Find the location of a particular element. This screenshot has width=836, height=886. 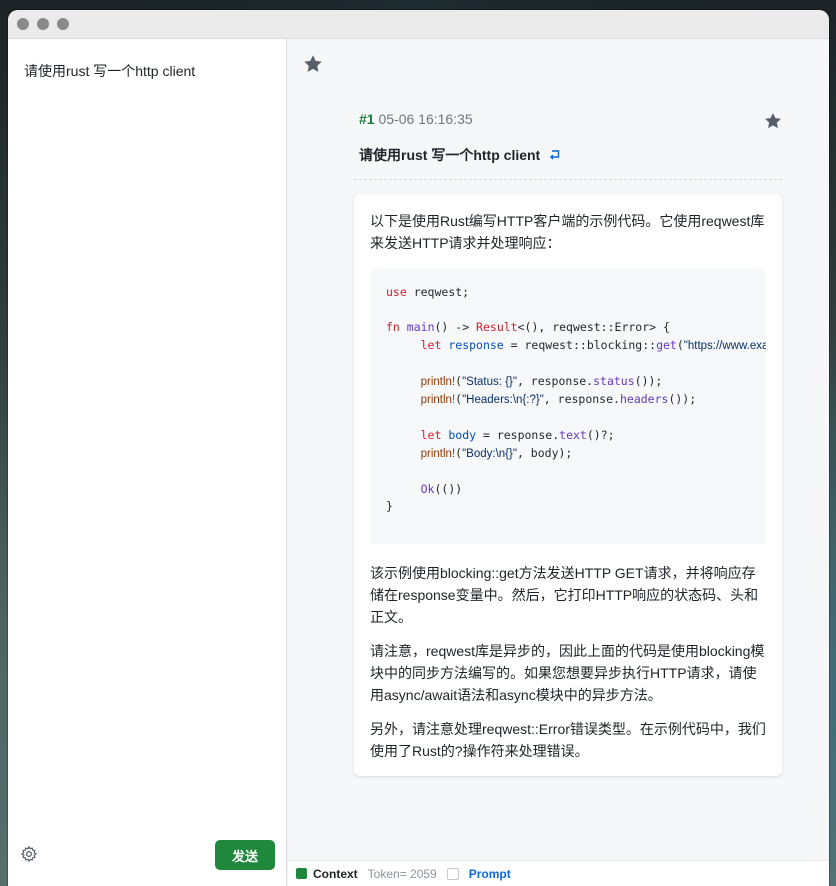

minimize-window-button is located at coordinates (43, 24).